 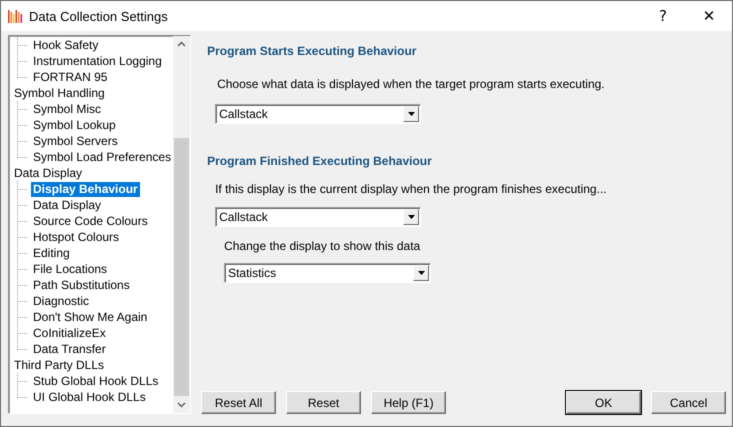 What do you see at coordinates (320, 161) in the screenshot?
I see `section-heading: Program Finished Executing Behaviour` at bounding box center [320, 161].